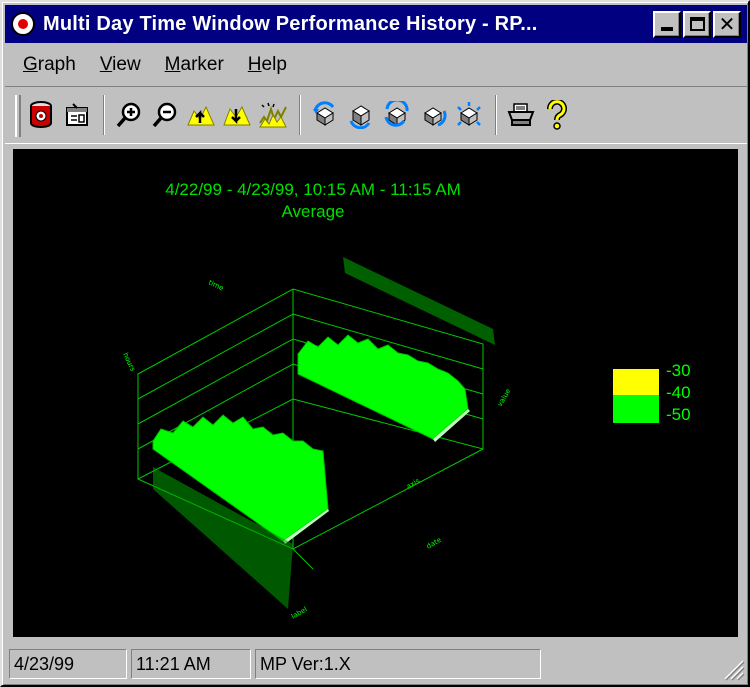 Image resolution: width=750 pixels, height=687 pixels. What do you see at coordinates (397, 115) in the screenshot?
I see `rotate-right-icon` at bounding box center [397, 115].